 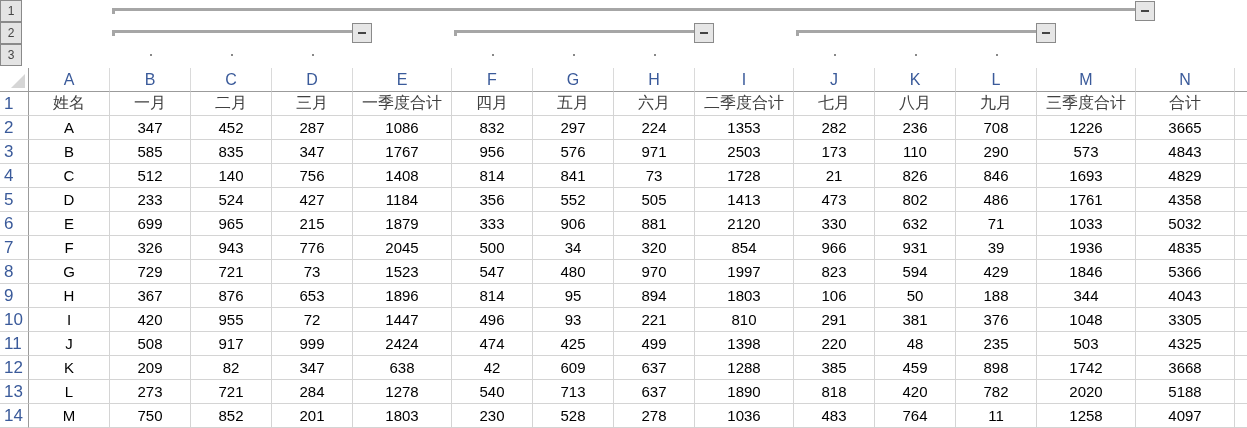 What do you see at coordinates (492, 320) in the screenshot?
I see `table-cell: 496` at bounding box center [492, 320].